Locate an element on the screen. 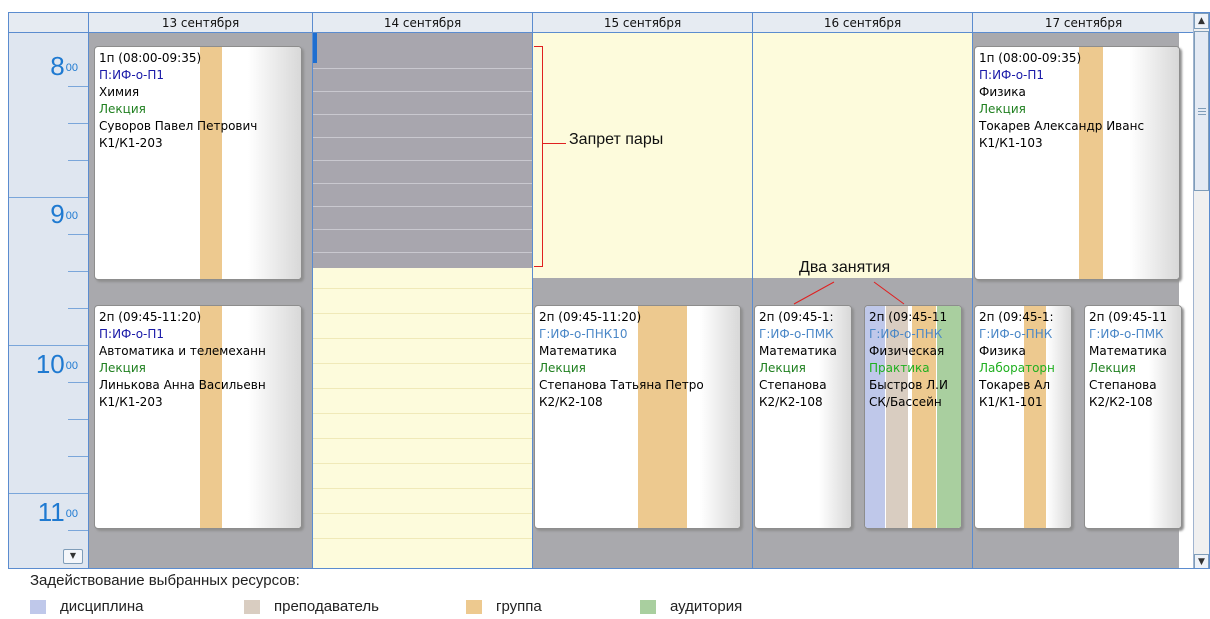 This screenshot has height=619, width=1210. lesson-time: 2п (09:45-1: is located at coordinates (1016, 317).